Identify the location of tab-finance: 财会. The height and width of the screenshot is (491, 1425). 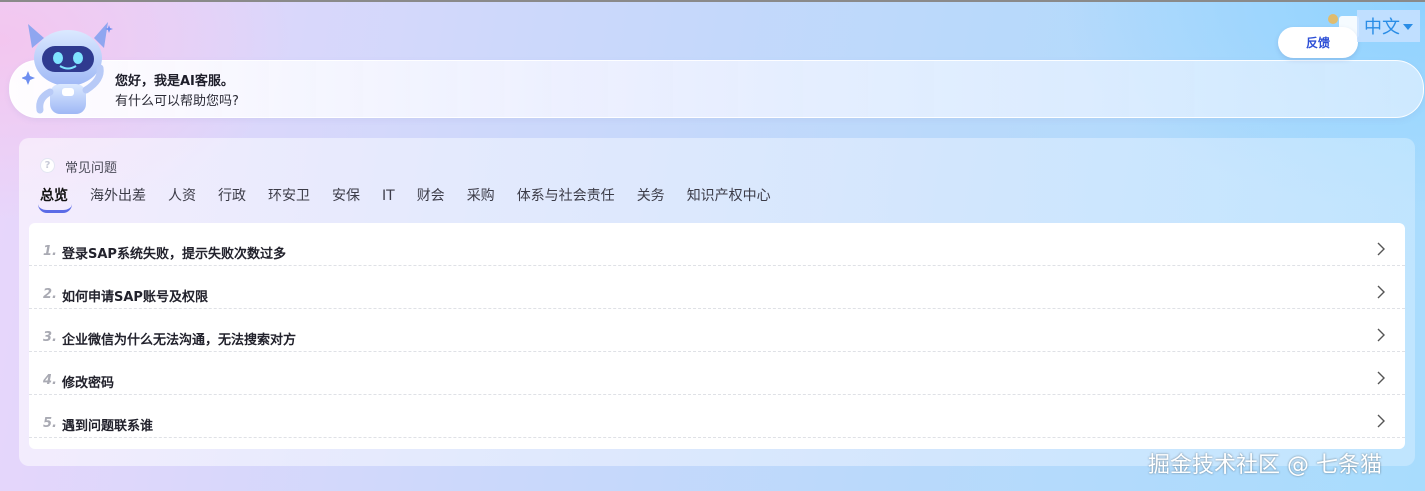
(431, 198).